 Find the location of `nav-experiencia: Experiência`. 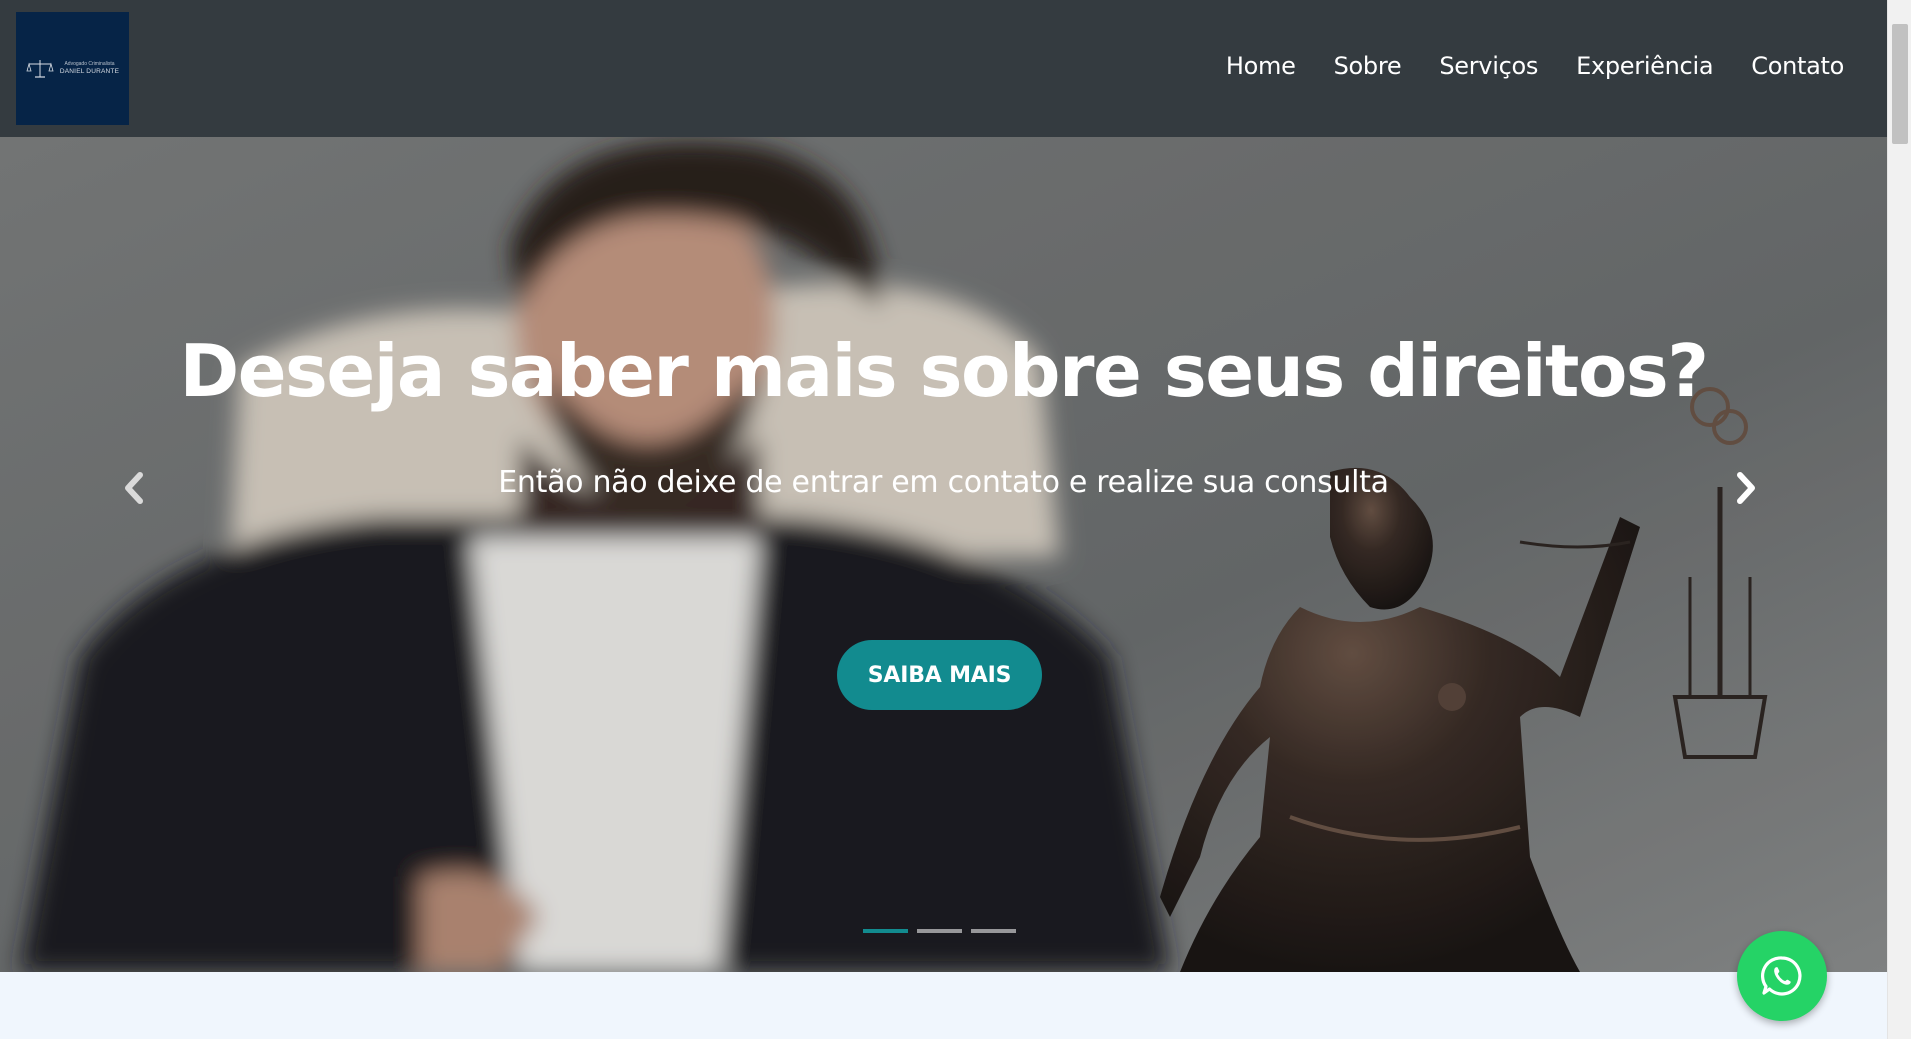

nav-experiencia: Experiência is located at coordinates (1644, 66).